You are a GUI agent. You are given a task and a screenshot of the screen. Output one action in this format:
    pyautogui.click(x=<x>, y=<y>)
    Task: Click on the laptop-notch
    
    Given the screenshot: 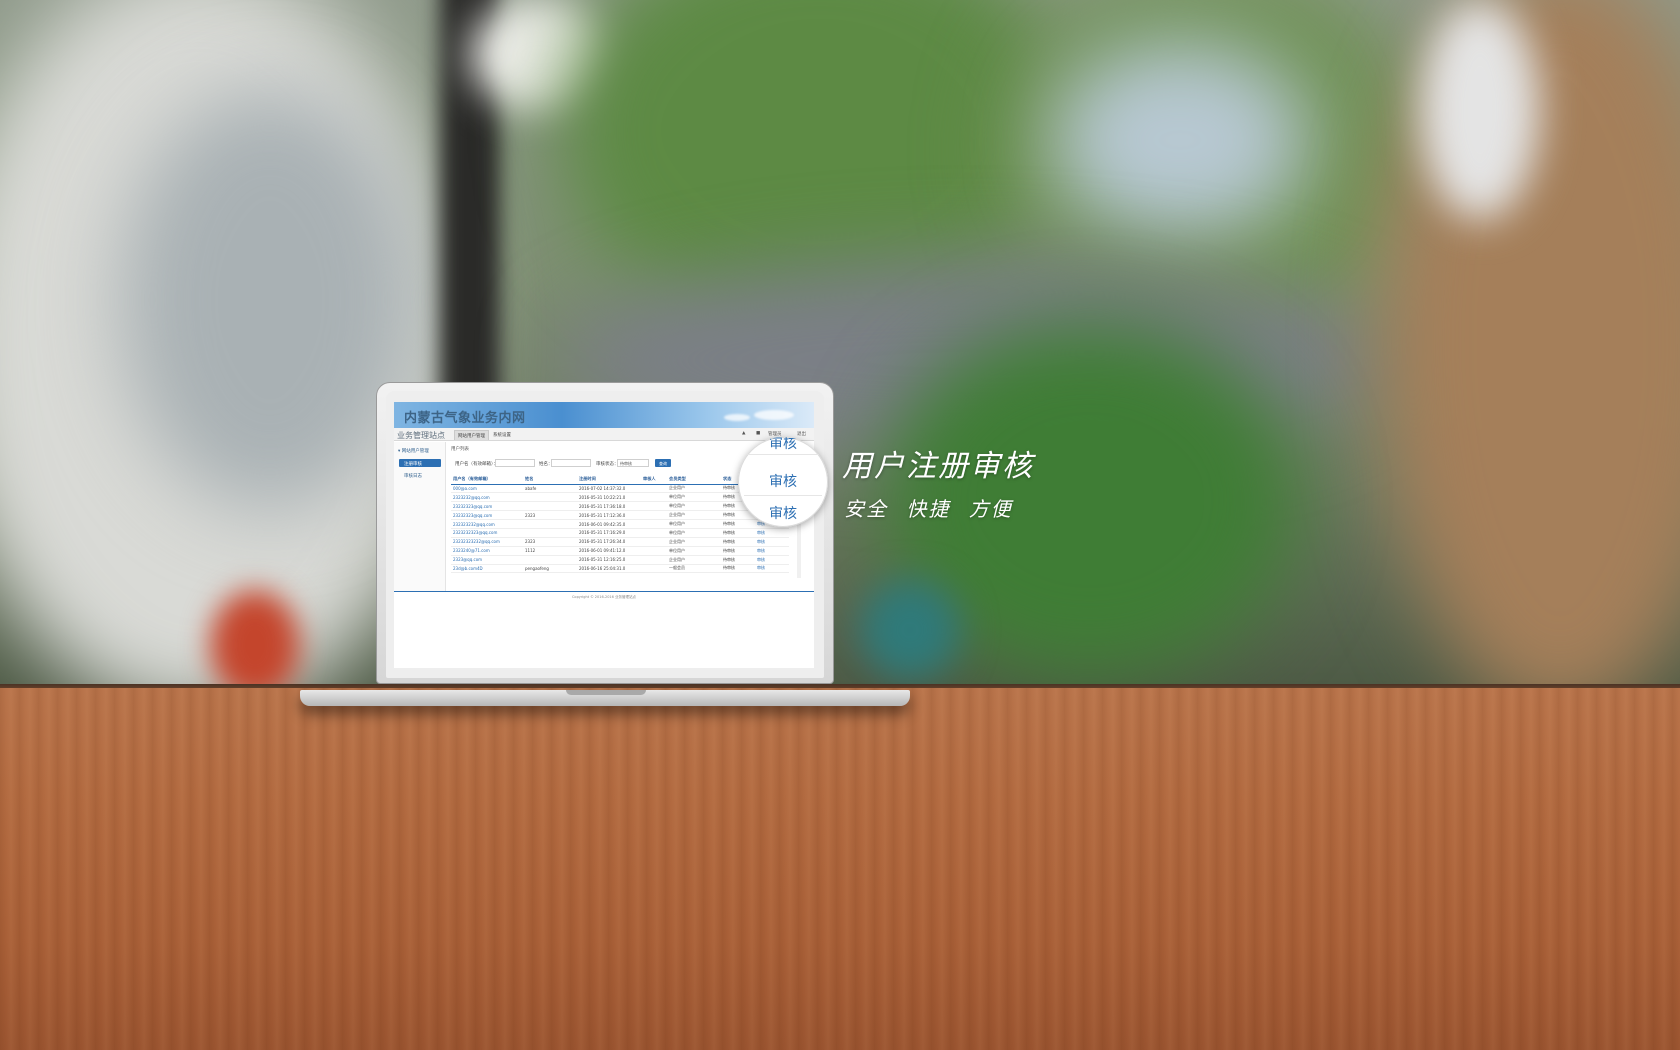 What is the action you would take?
    pyautogui.click(x=606, y=692)
    